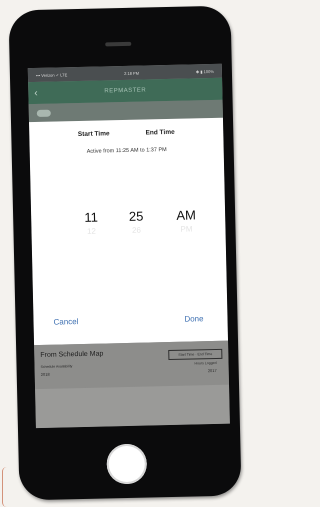 This screenshot has height=507, width=320. Describe the element at coordinates (6, 487) in the screenshot. I see `cable-decoration` at that location.